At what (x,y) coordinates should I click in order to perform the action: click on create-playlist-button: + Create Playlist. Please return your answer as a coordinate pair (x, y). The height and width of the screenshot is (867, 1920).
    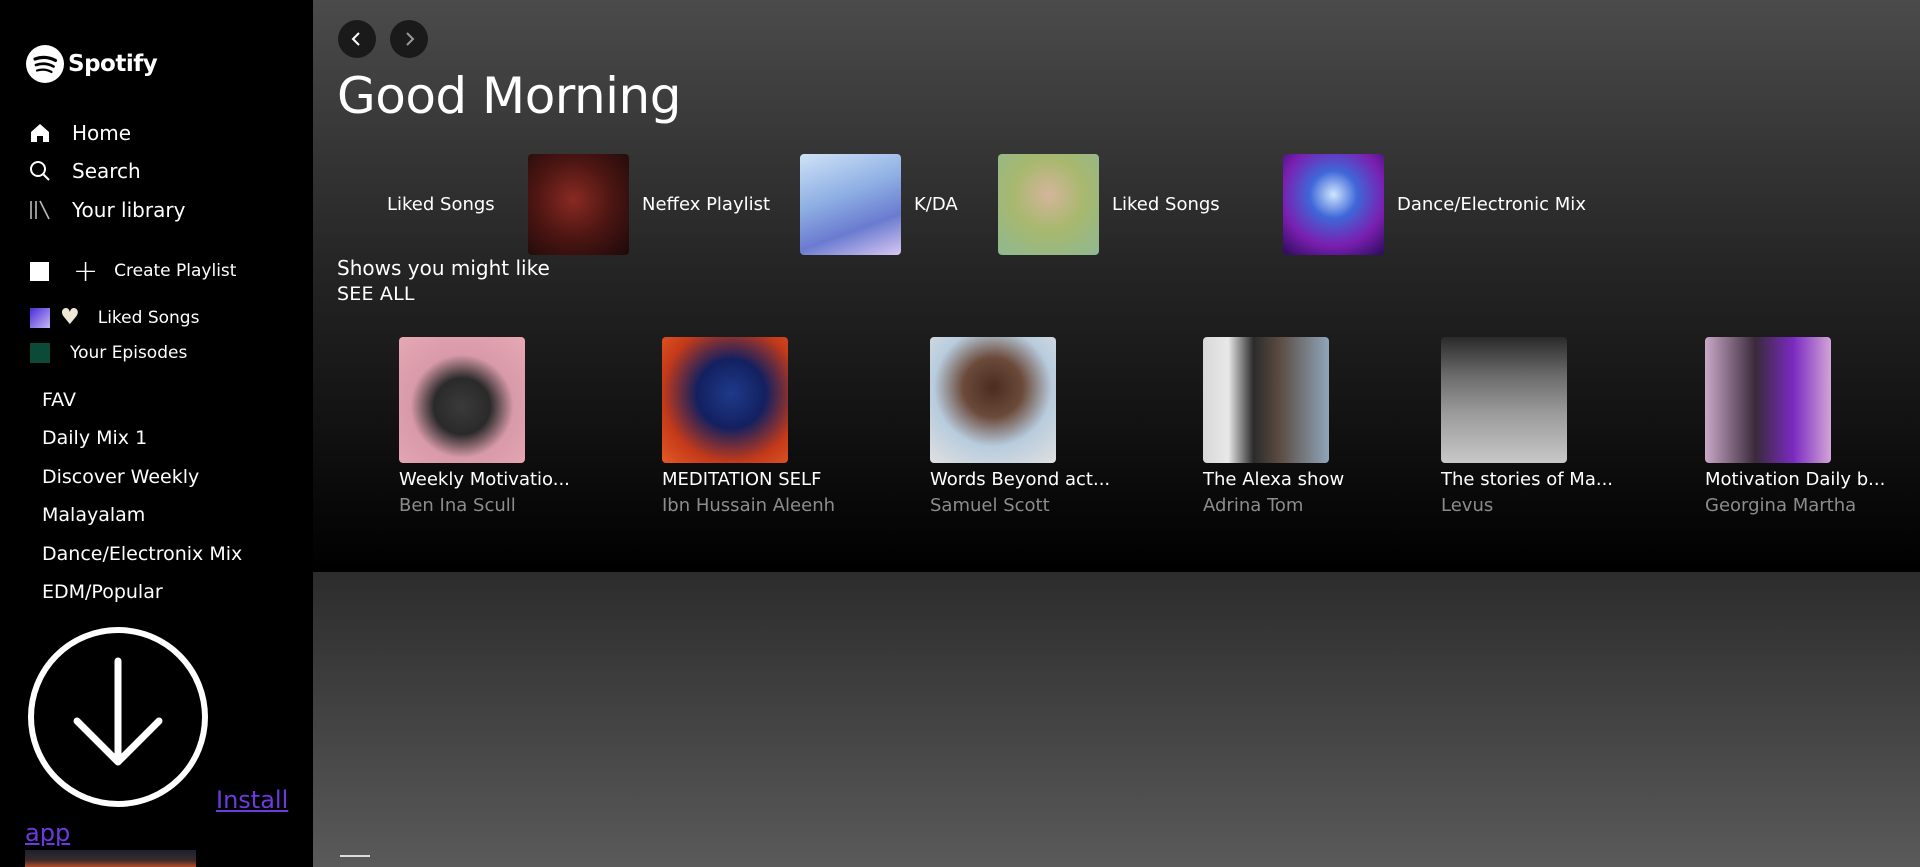
    Looking at the image, I should click on (133, 271).